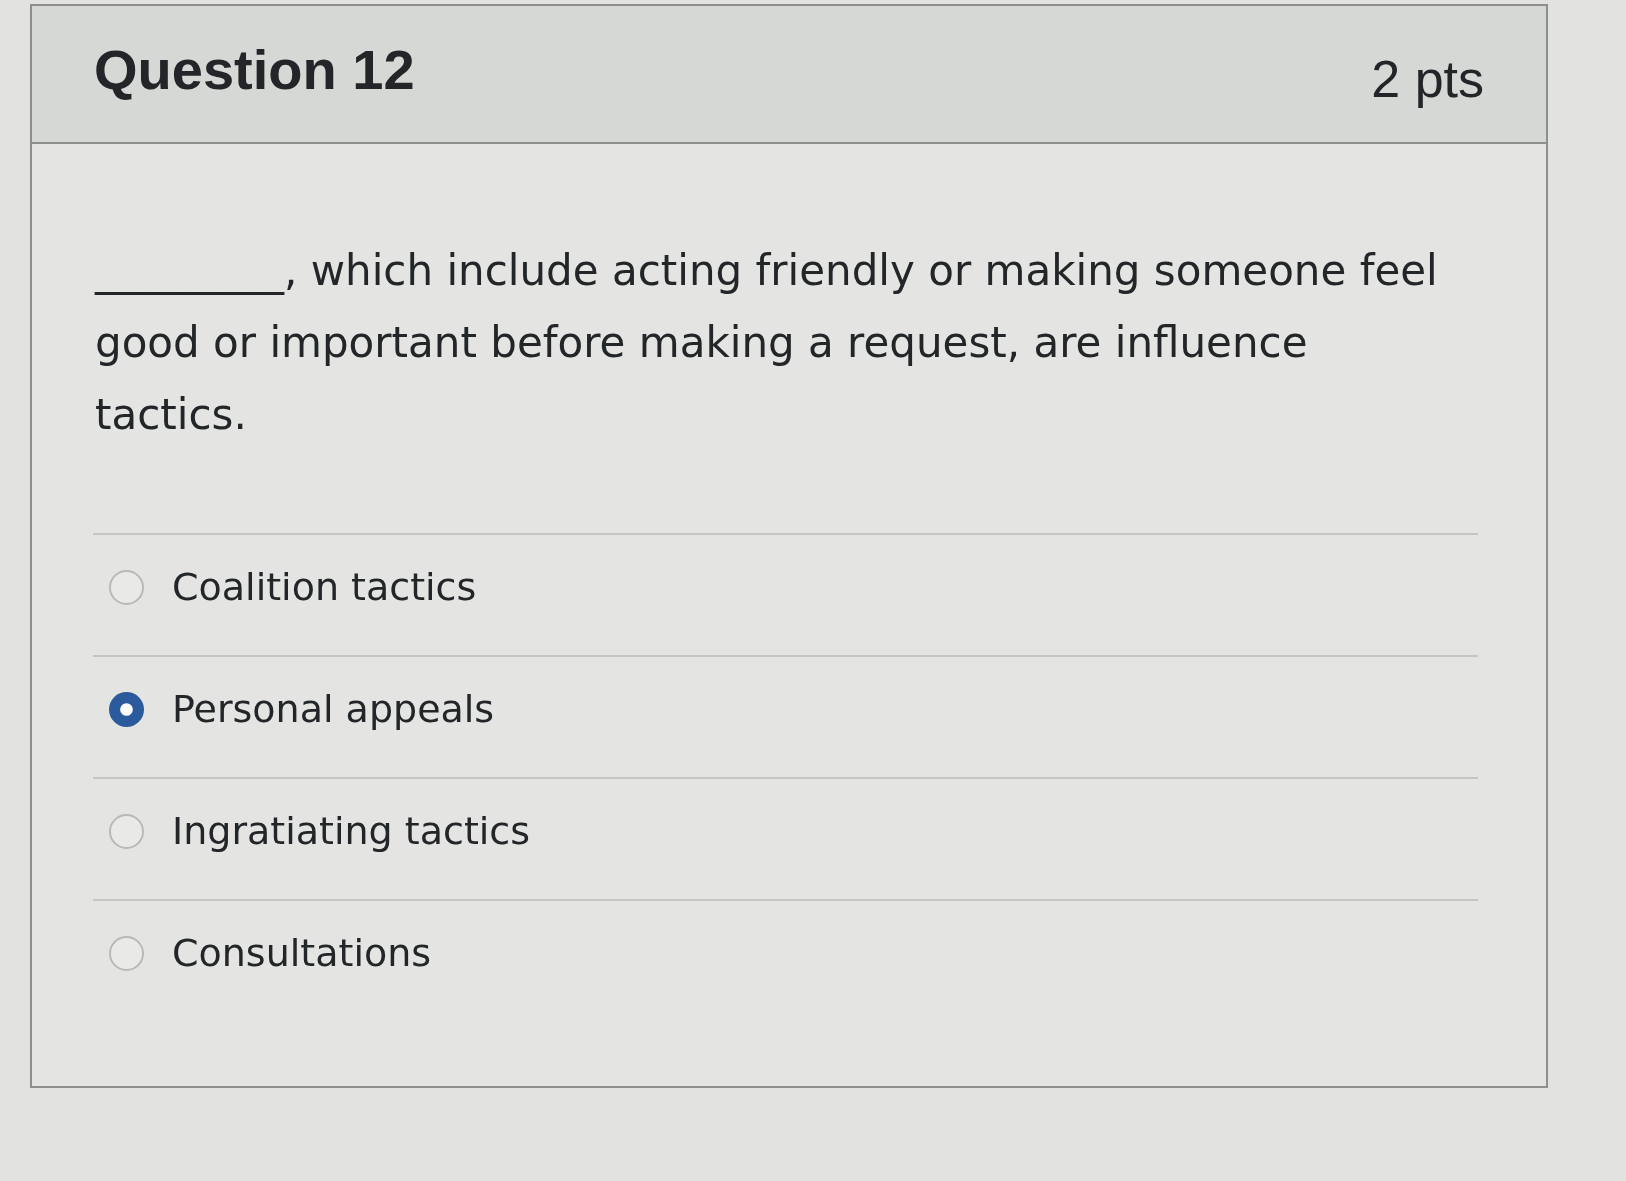 The height and width of the screenshot is (1181, 1626). I want to click on answer-label: Consultations, so click(302, 953).